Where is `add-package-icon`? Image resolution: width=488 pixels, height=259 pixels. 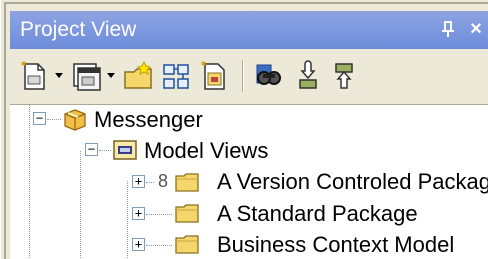 add-package-icon is located at coordinates (214, 76).